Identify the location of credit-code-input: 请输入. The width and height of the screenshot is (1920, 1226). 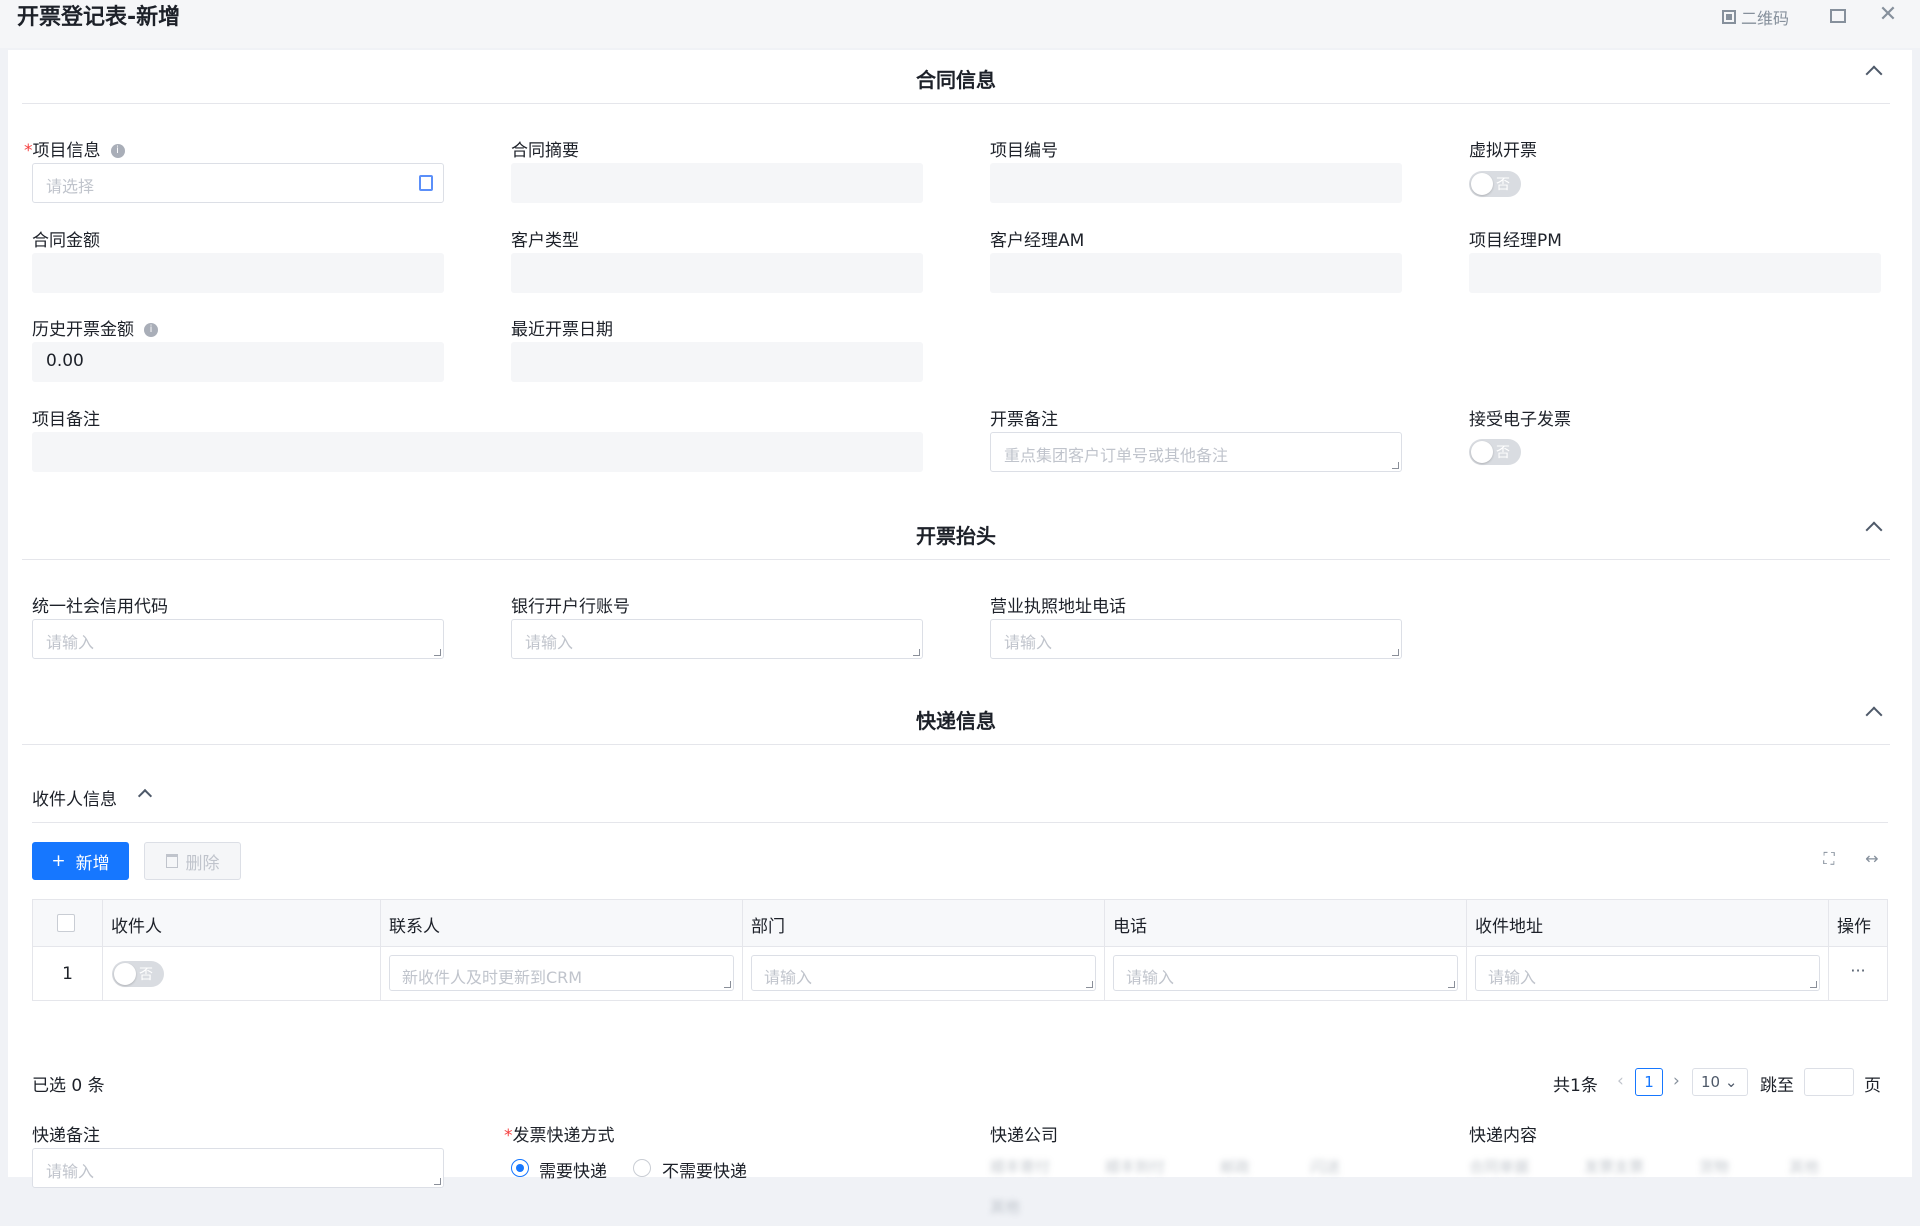
(238, 639).